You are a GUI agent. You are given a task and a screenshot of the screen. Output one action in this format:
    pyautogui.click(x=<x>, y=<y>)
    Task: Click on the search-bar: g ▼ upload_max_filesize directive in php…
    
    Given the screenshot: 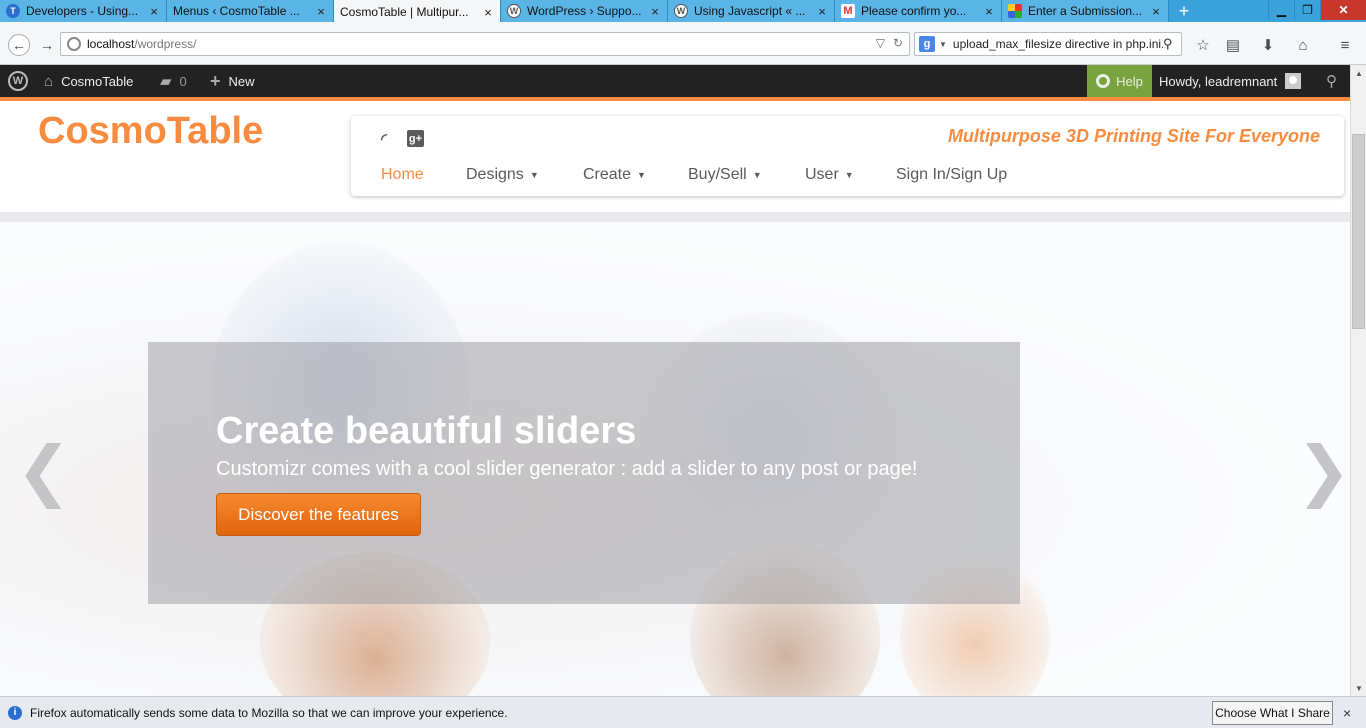 What is the action you would take?
    pyautogui.click(x=1048, y=44)
    